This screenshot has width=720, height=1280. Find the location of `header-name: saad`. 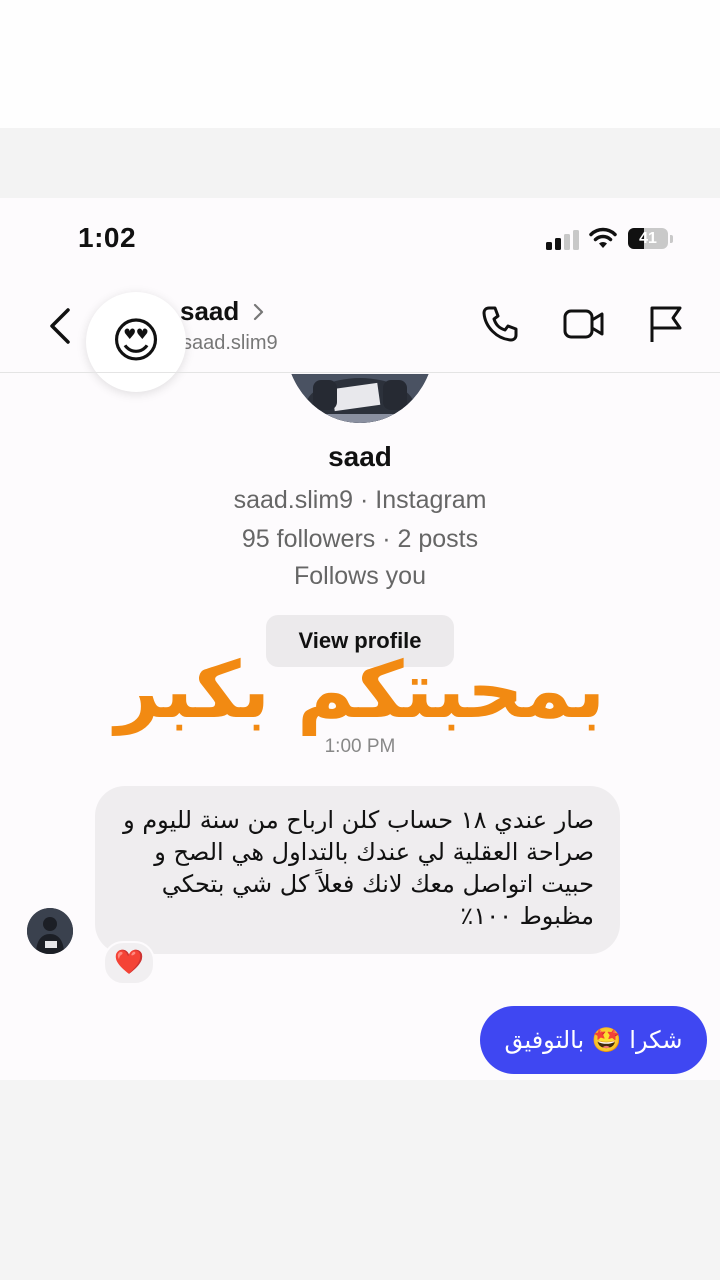

header-name: saad is located at coordinates (209, 311).